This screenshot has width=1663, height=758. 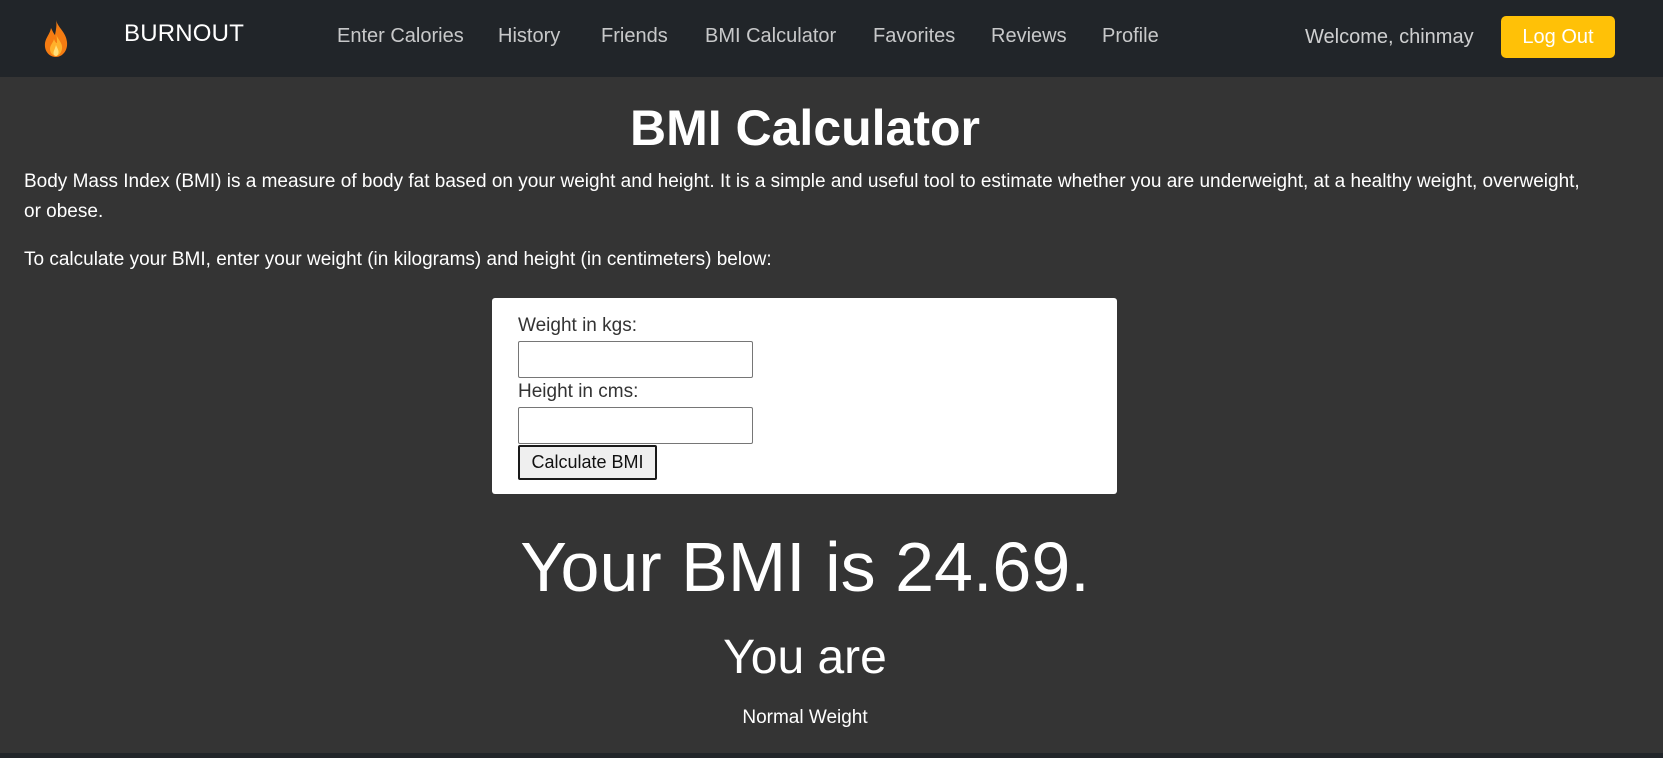 I want to click on nav-profile: Profile, so click(x=1130, y=36).